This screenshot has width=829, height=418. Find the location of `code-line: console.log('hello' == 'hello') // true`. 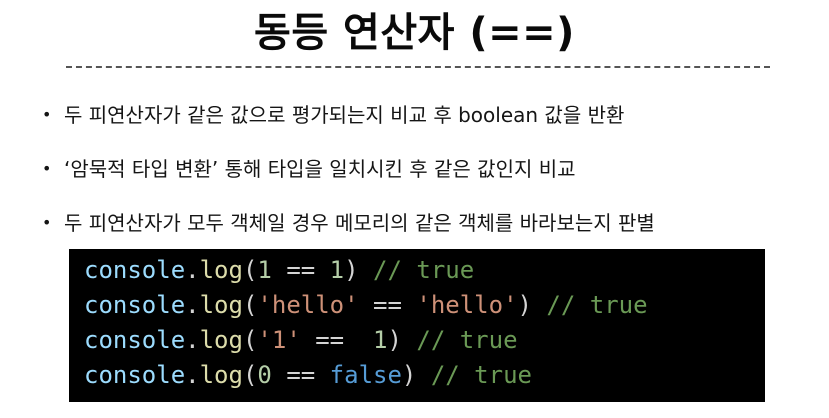

code-line: console.log('hello' == 'hello') // true is located at coordinates (424, 305).